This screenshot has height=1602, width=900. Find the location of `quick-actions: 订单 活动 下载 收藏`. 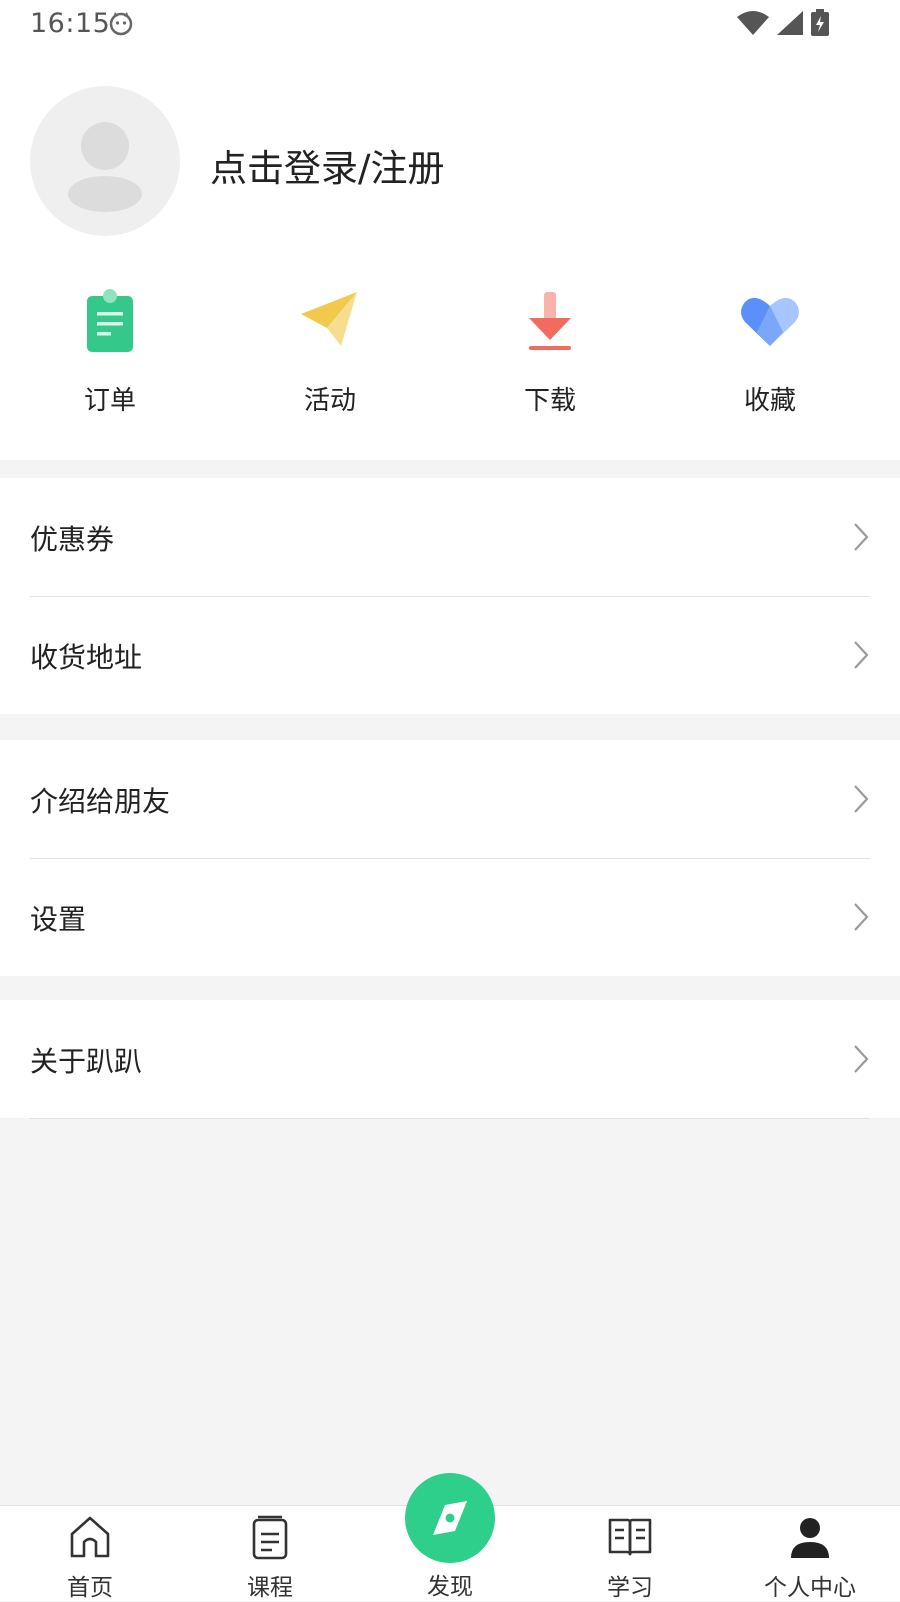

quick-actions: 订单 活动 下载 收藏 is located at coordinates (450, 350).